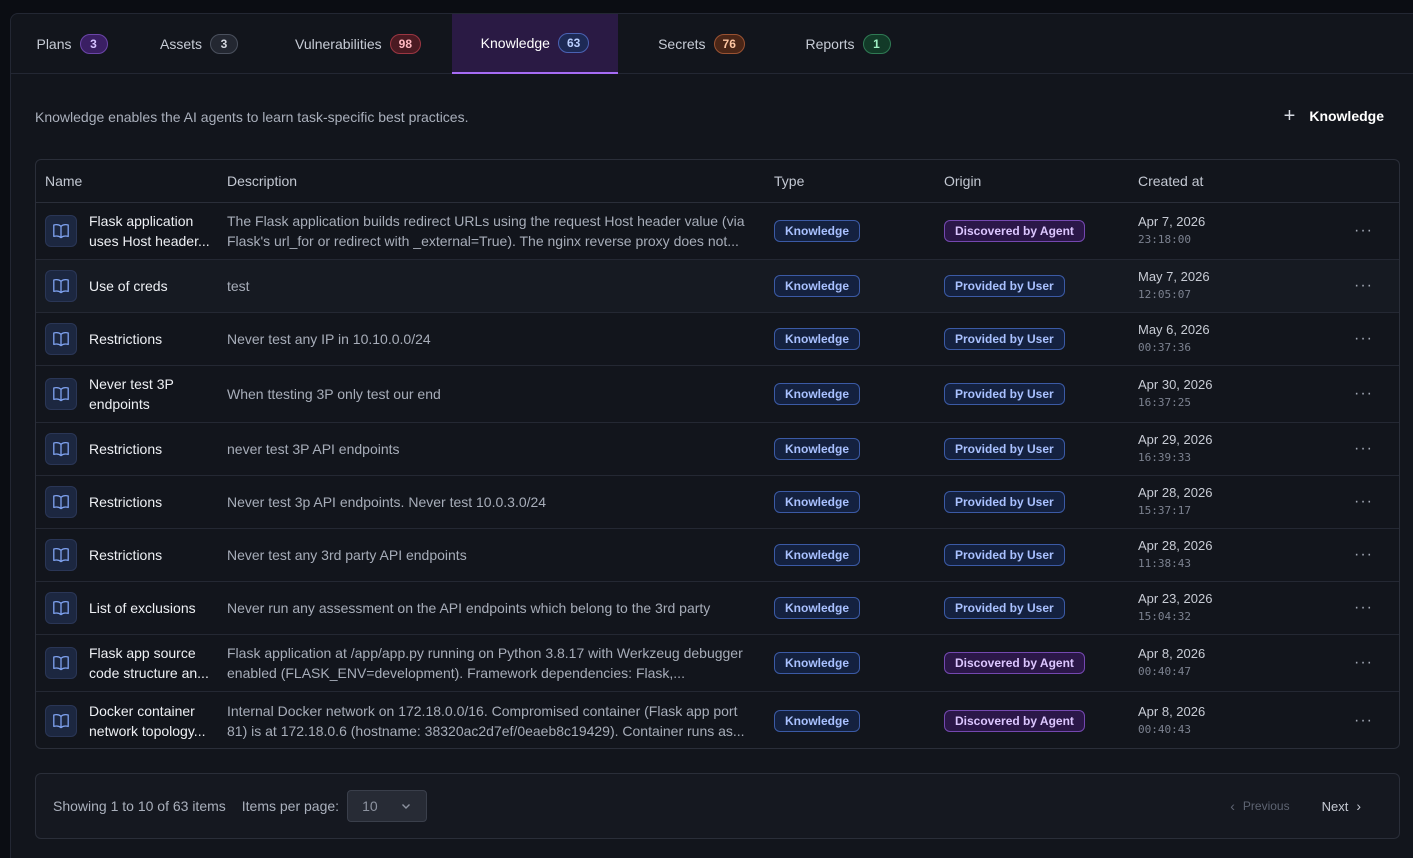  Describe the element at coordinates (387, 806) in the screenshot. I see `items-per-page-select: 10` at that location.